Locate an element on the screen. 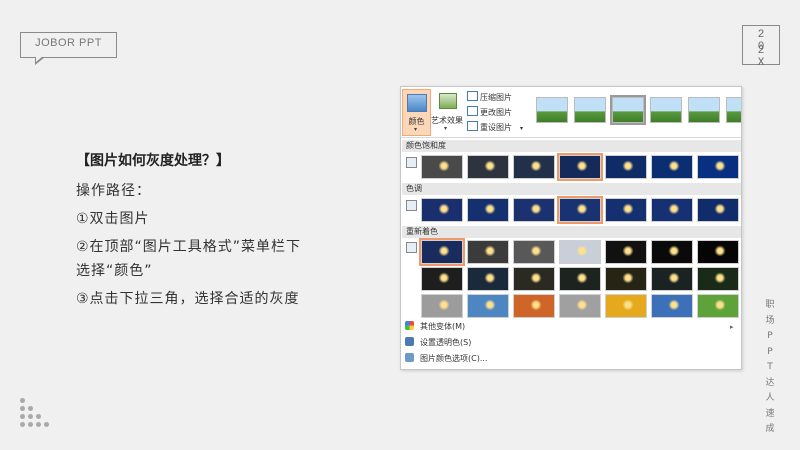  side-char: T is located at coordinates (770, 367).